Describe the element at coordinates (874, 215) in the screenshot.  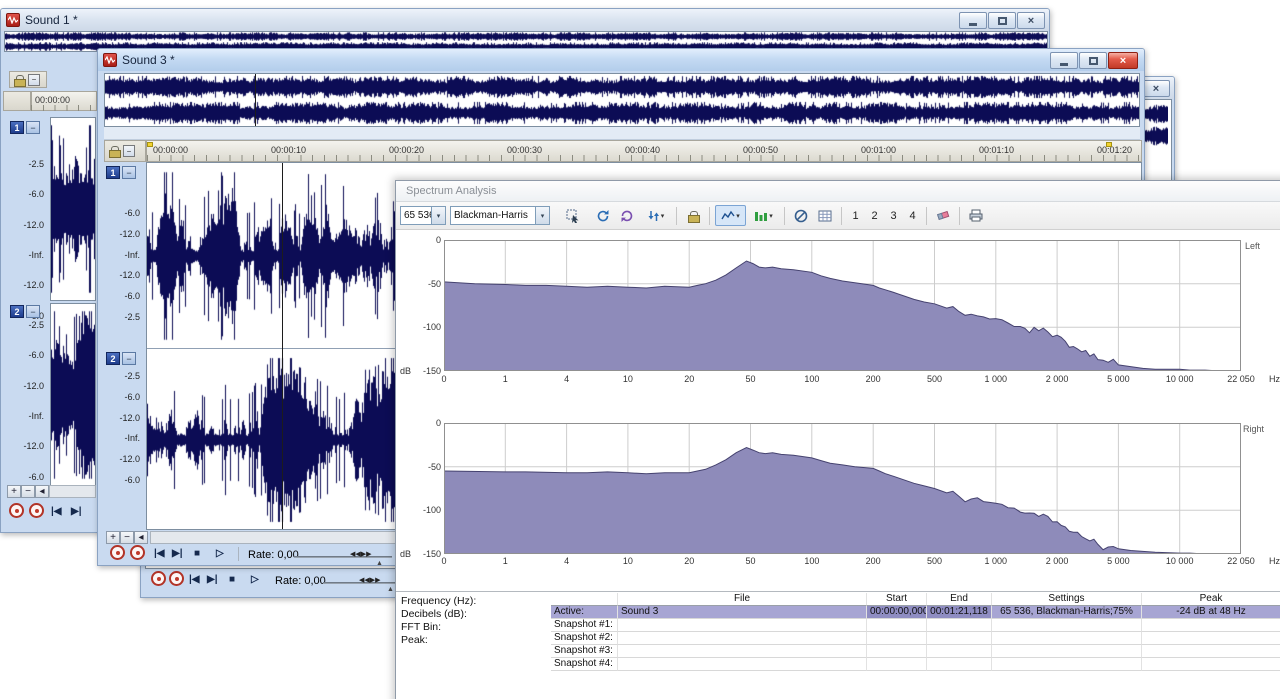
I see `snapshot-button-2: 2` at that location.